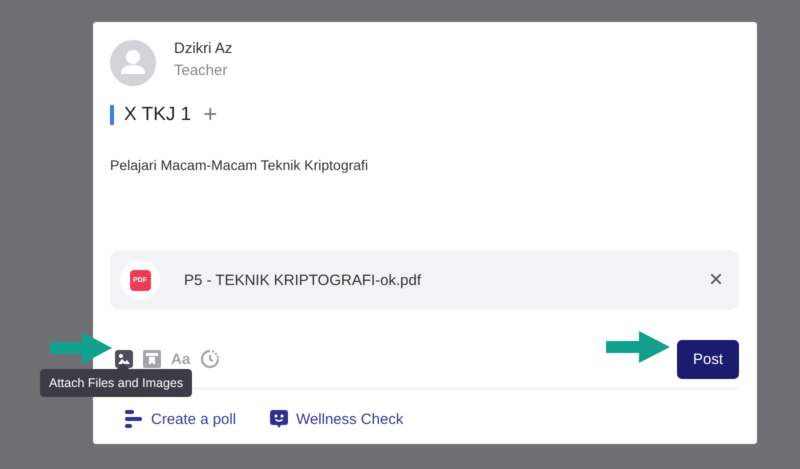 The width and height of the screenshot is (800, 469). I want to click on tooltip: Attach Files and Images, so click(116, 383).